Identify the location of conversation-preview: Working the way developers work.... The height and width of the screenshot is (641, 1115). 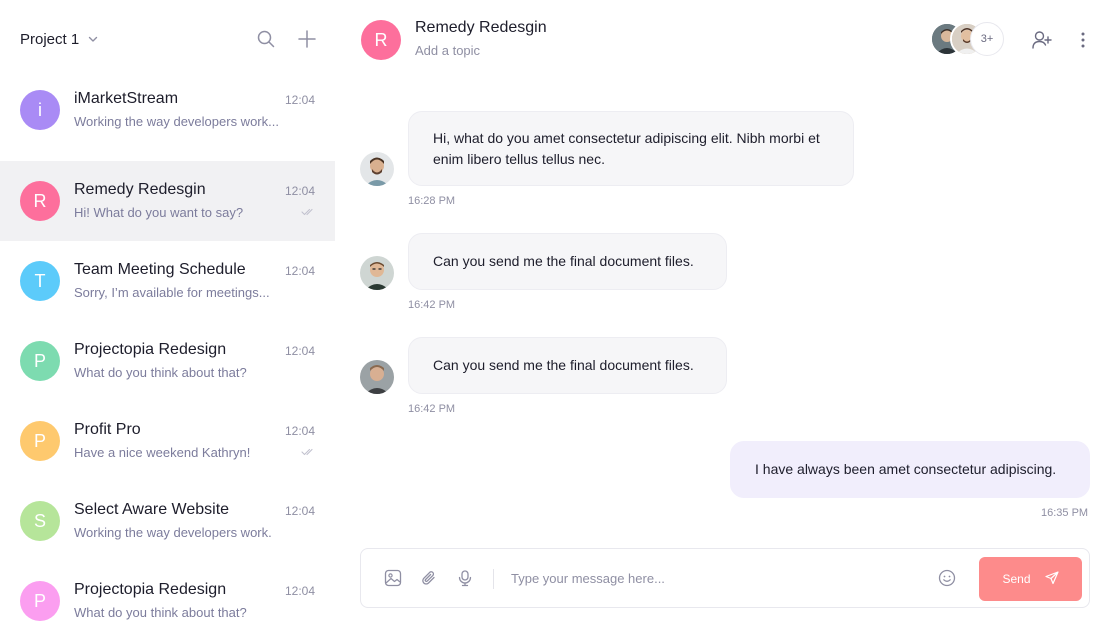
(176, 121).